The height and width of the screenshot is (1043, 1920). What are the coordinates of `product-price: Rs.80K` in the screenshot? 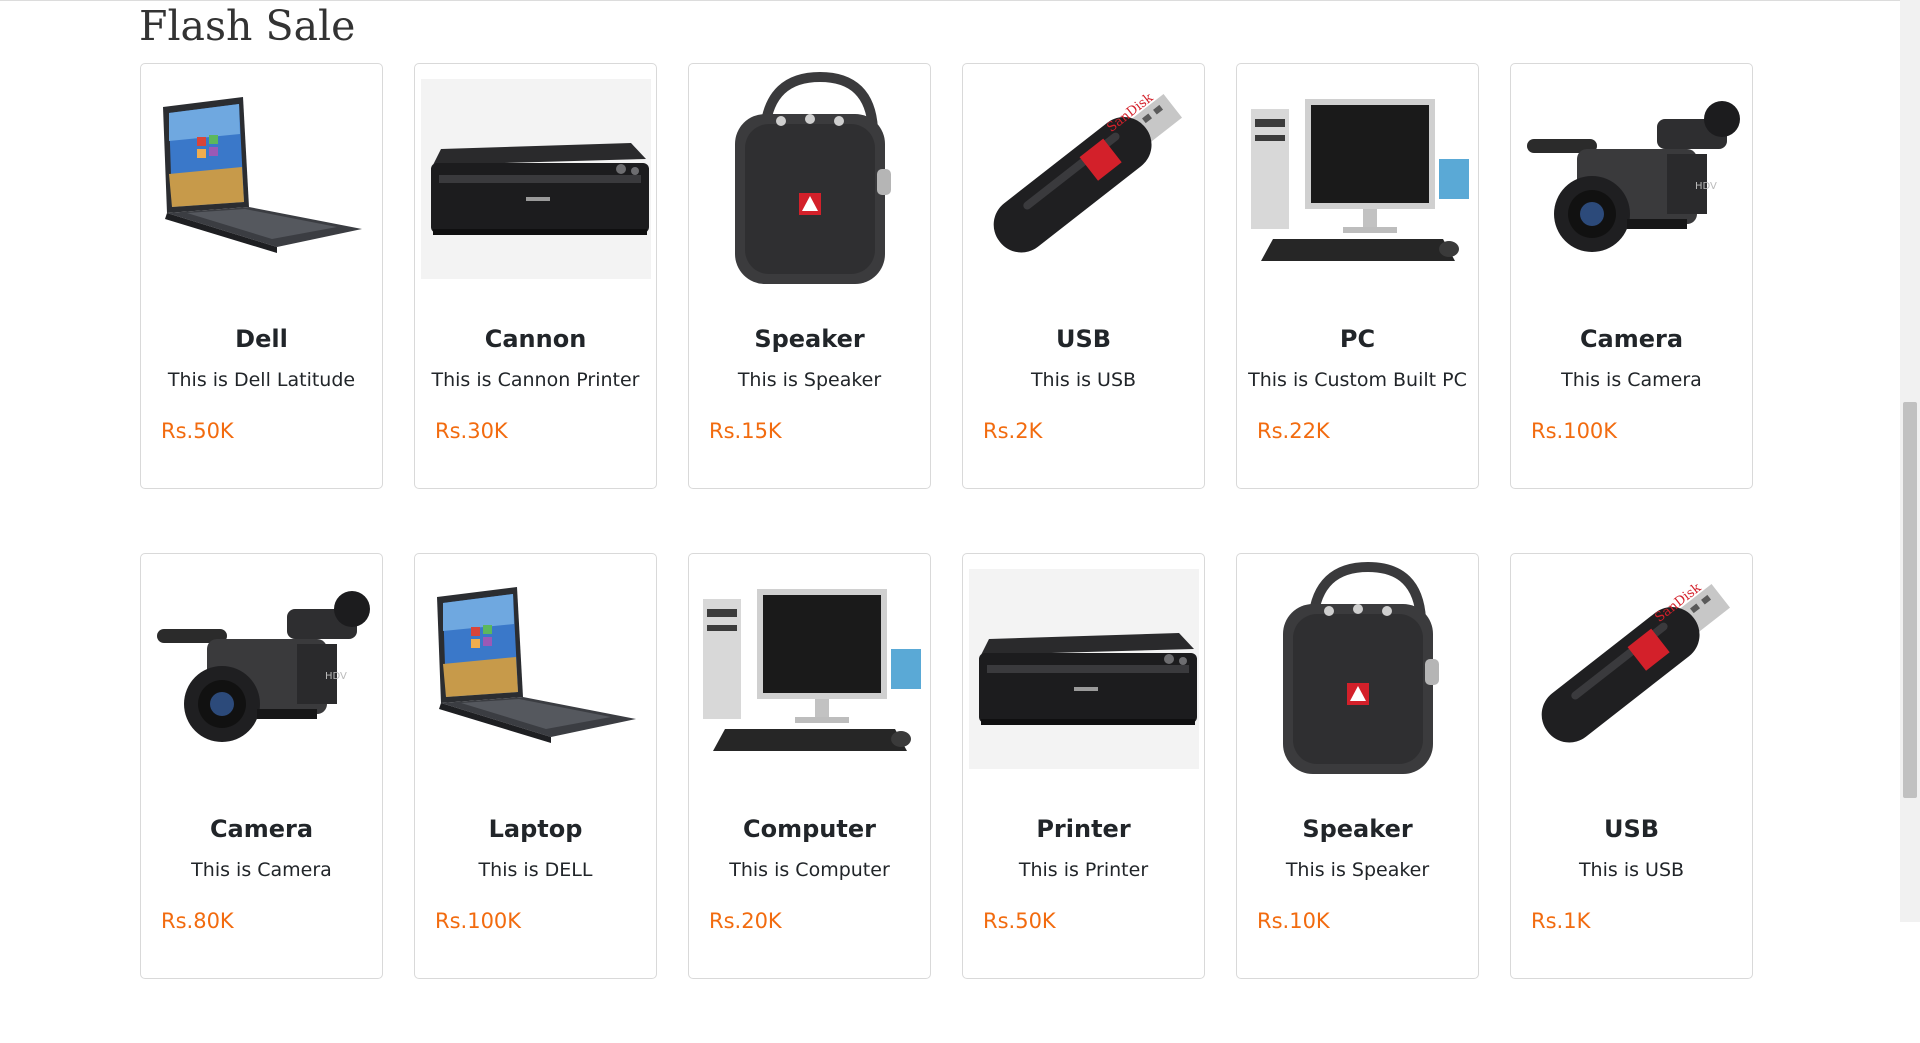 It's located at (197, 921).